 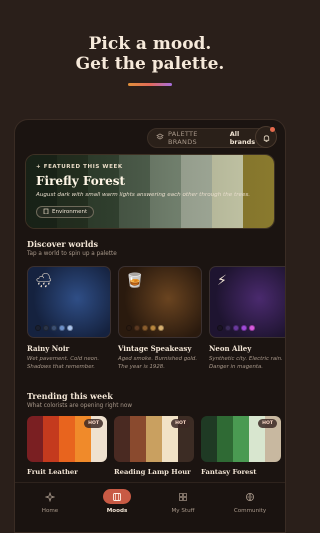 What do you see at coordinates (70, 212) in the screenshot?
I see `chip-label: Environment` at bounding box center [70, 212].